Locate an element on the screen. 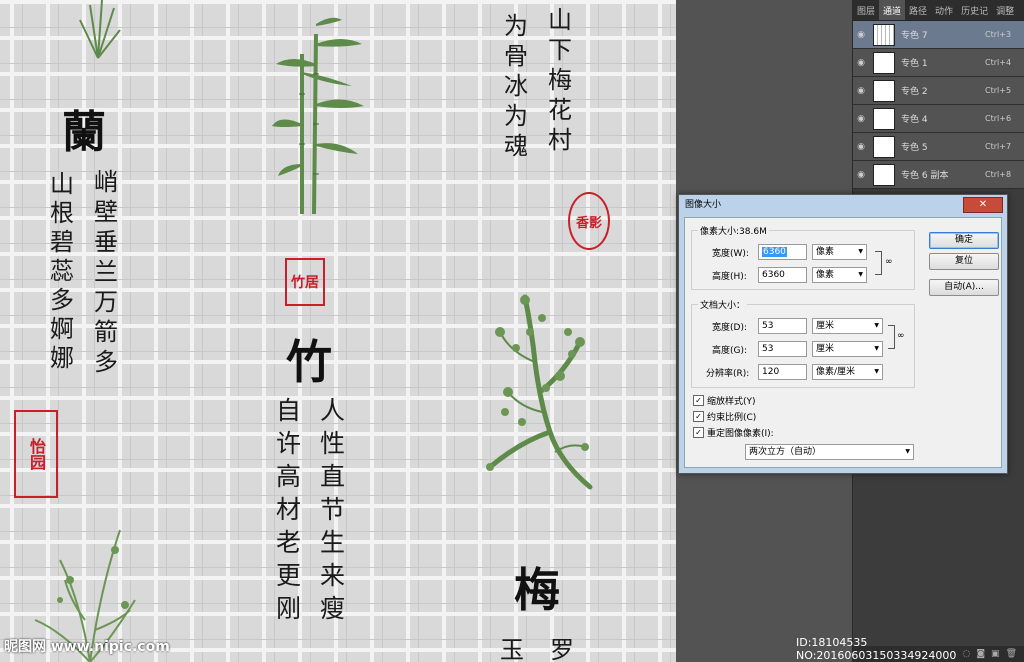 The width and height of the screenshot is (1024, 662). resample-label: 重定图像像素(I): is located at coordinates (740, 434).